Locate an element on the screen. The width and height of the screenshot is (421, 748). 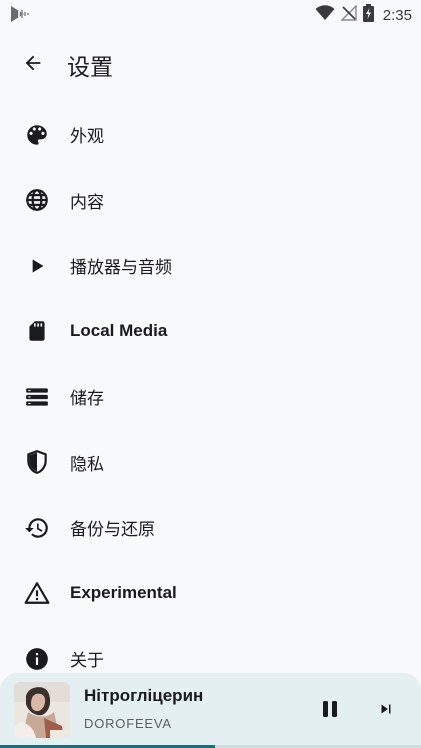
settings-item-storage: 储存 is located at coordinates (210, 397).